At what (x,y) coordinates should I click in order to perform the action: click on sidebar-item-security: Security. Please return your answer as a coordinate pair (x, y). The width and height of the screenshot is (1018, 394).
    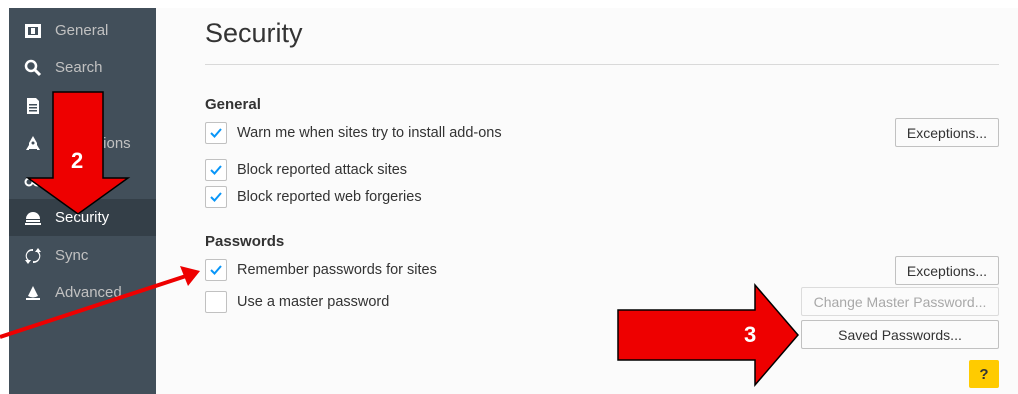
    Looking at the image, I should click on (82, 217).